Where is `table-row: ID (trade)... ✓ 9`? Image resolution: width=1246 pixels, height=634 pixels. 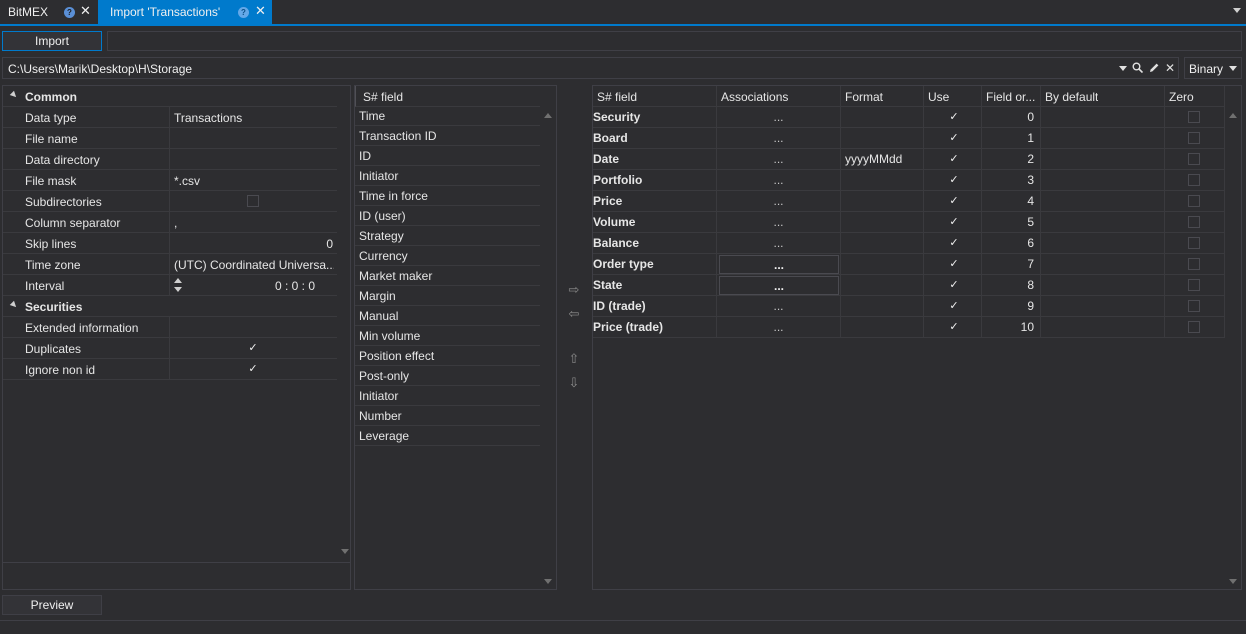 table-row: ID (trade)... ✓ 9 is located at coordinates (909, 306).